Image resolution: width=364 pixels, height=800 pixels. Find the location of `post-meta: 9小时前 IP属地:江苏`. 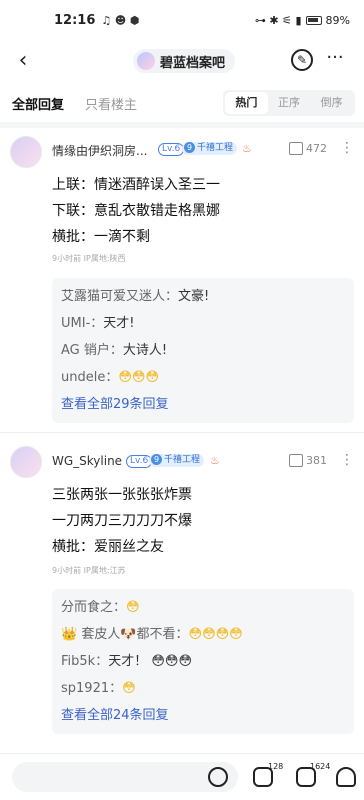

post-meta: 9小时前 IP属地:江苏 is located at coordinates (89, 570).